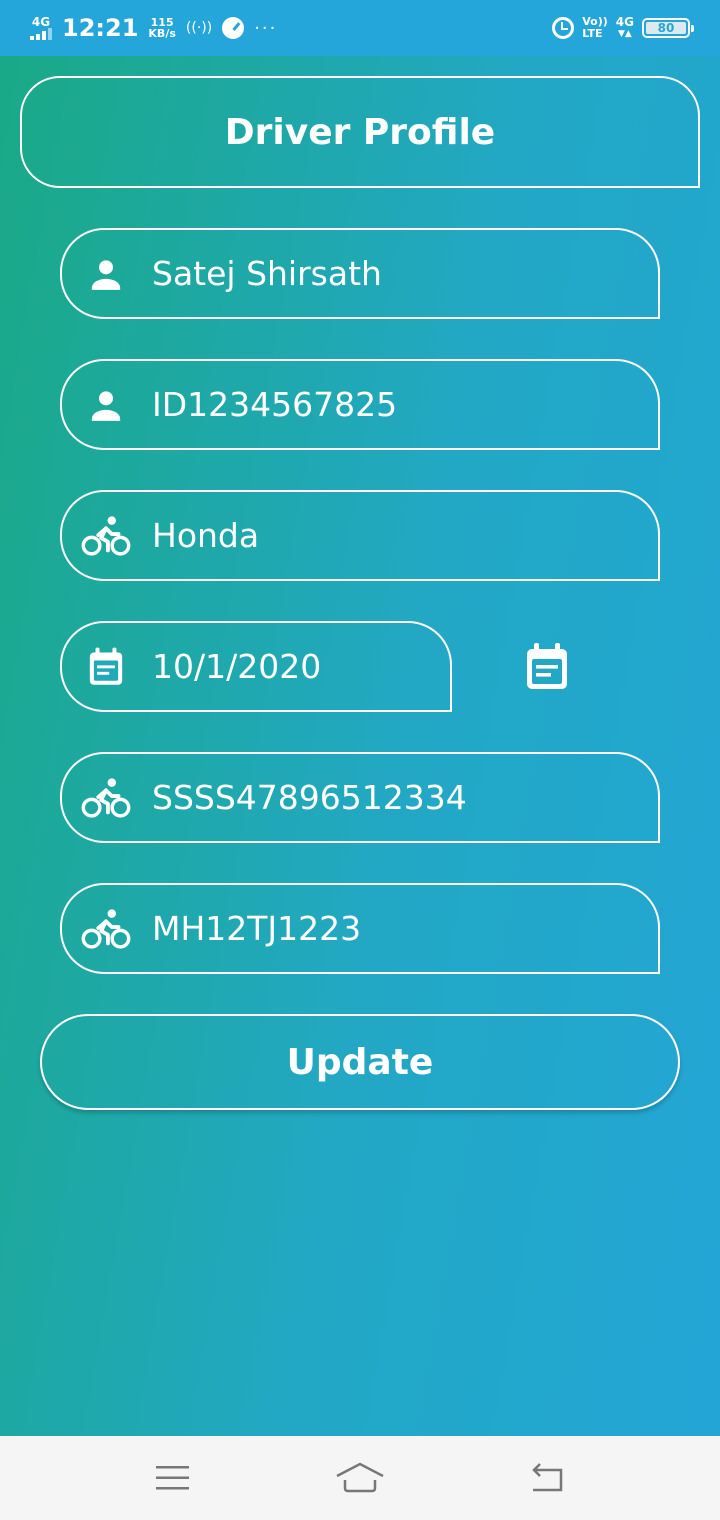 Image resolution: width=720 pixels, height=1520 pixels. I want to click on network-indicator: 4G, so click(41, 28).